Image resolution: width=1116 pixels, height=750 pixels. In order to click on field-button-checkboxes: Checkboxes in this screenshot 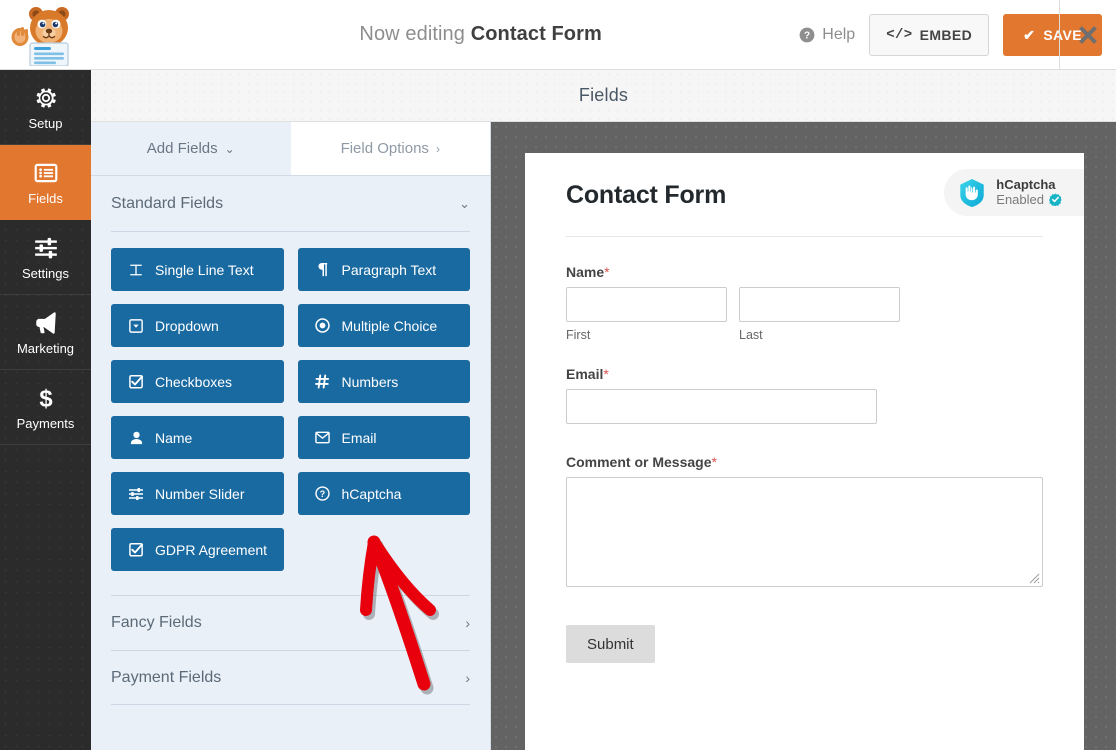, I will do `click(197, 381)`.